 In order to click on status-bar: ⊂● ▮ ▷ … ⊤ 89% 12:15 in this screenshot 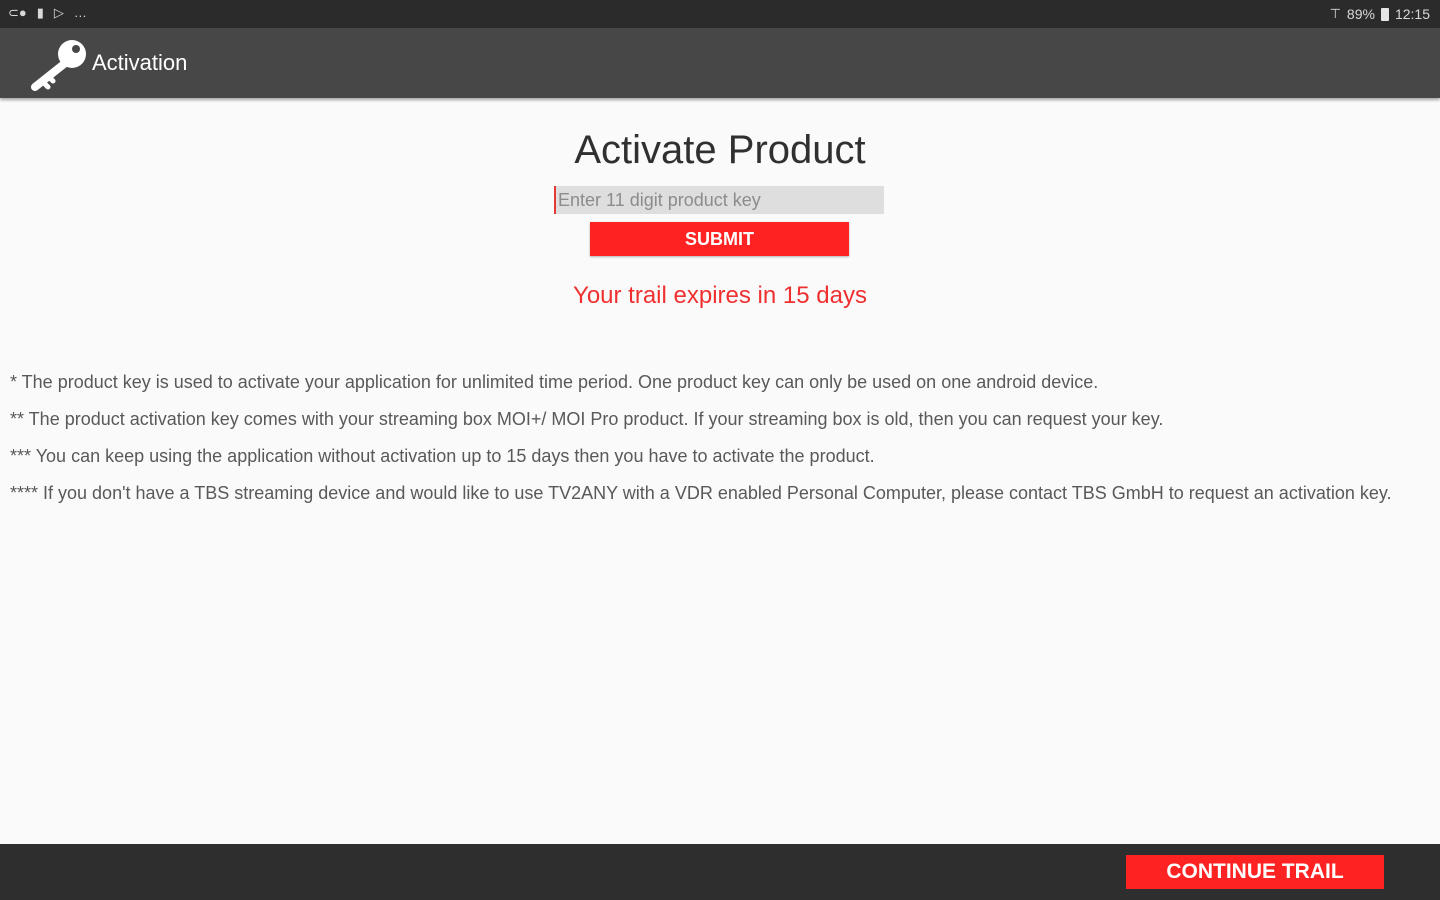, I will do `click(720, 14)`.